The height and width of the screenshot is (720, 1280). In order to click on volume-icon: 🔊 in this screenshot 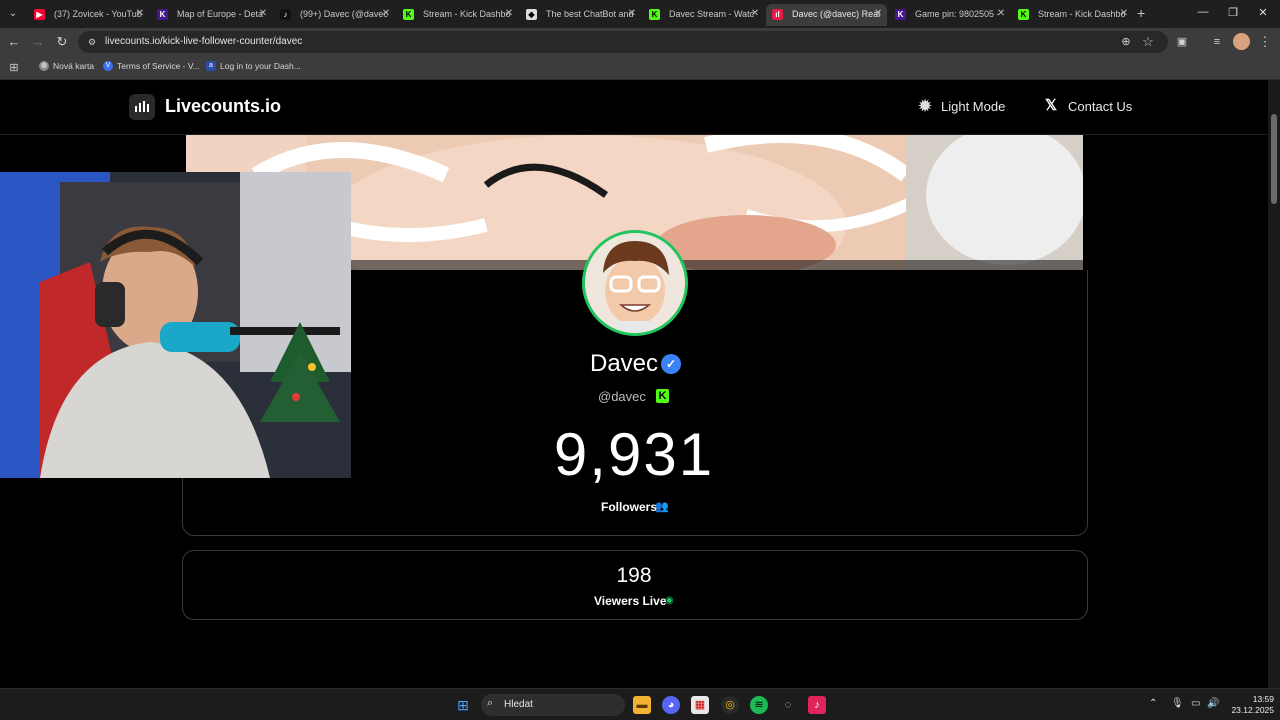, I will do `click(1213, 703)`.